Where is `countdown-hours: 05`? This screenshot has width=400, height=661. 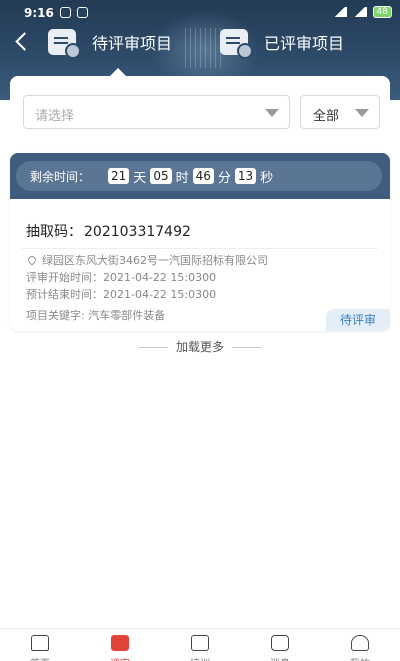 countdown-hours: 05 is located at coordinates (161, 176).